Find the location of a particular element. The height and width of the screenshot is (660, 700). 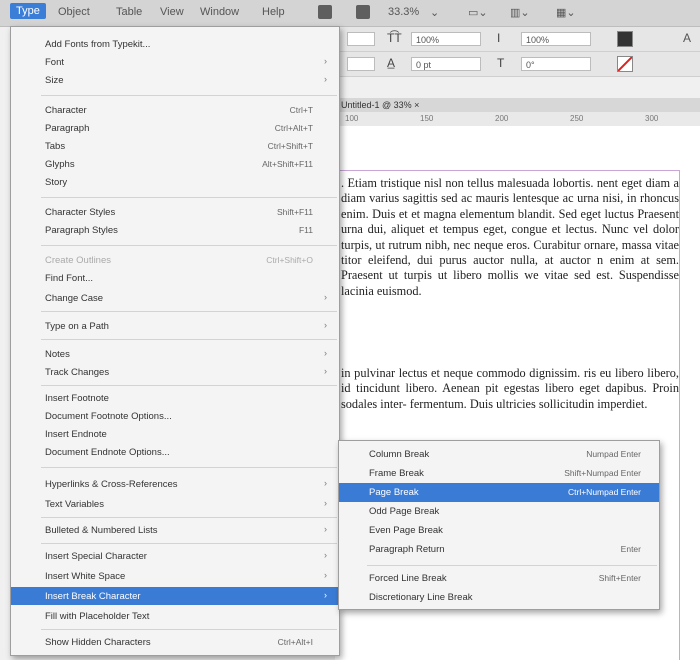

menu-table: Table is located at coordinates (129, 12).